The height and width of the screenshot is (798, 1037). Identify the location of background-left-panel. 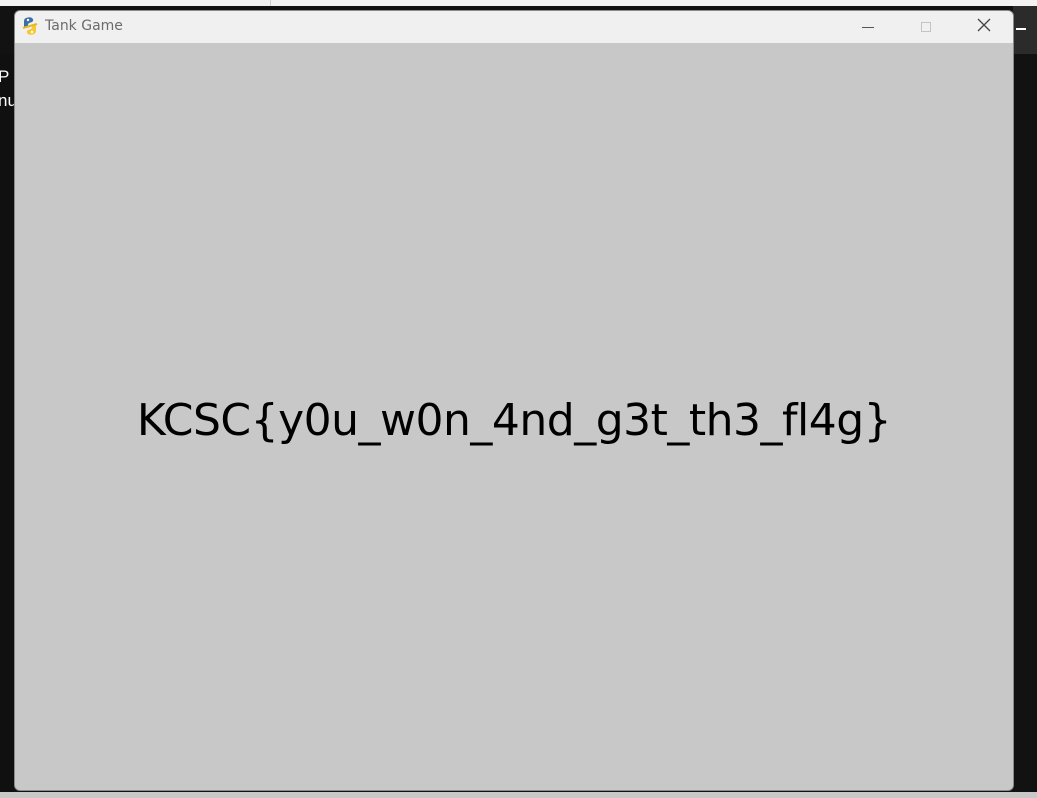
(7, 426).